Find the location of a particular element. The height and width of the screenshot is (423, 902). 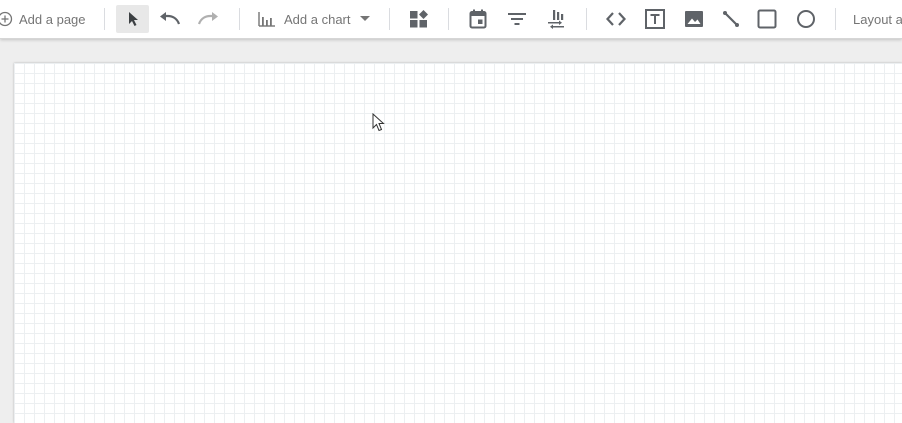

image-button is located at coordinates (694, 19).